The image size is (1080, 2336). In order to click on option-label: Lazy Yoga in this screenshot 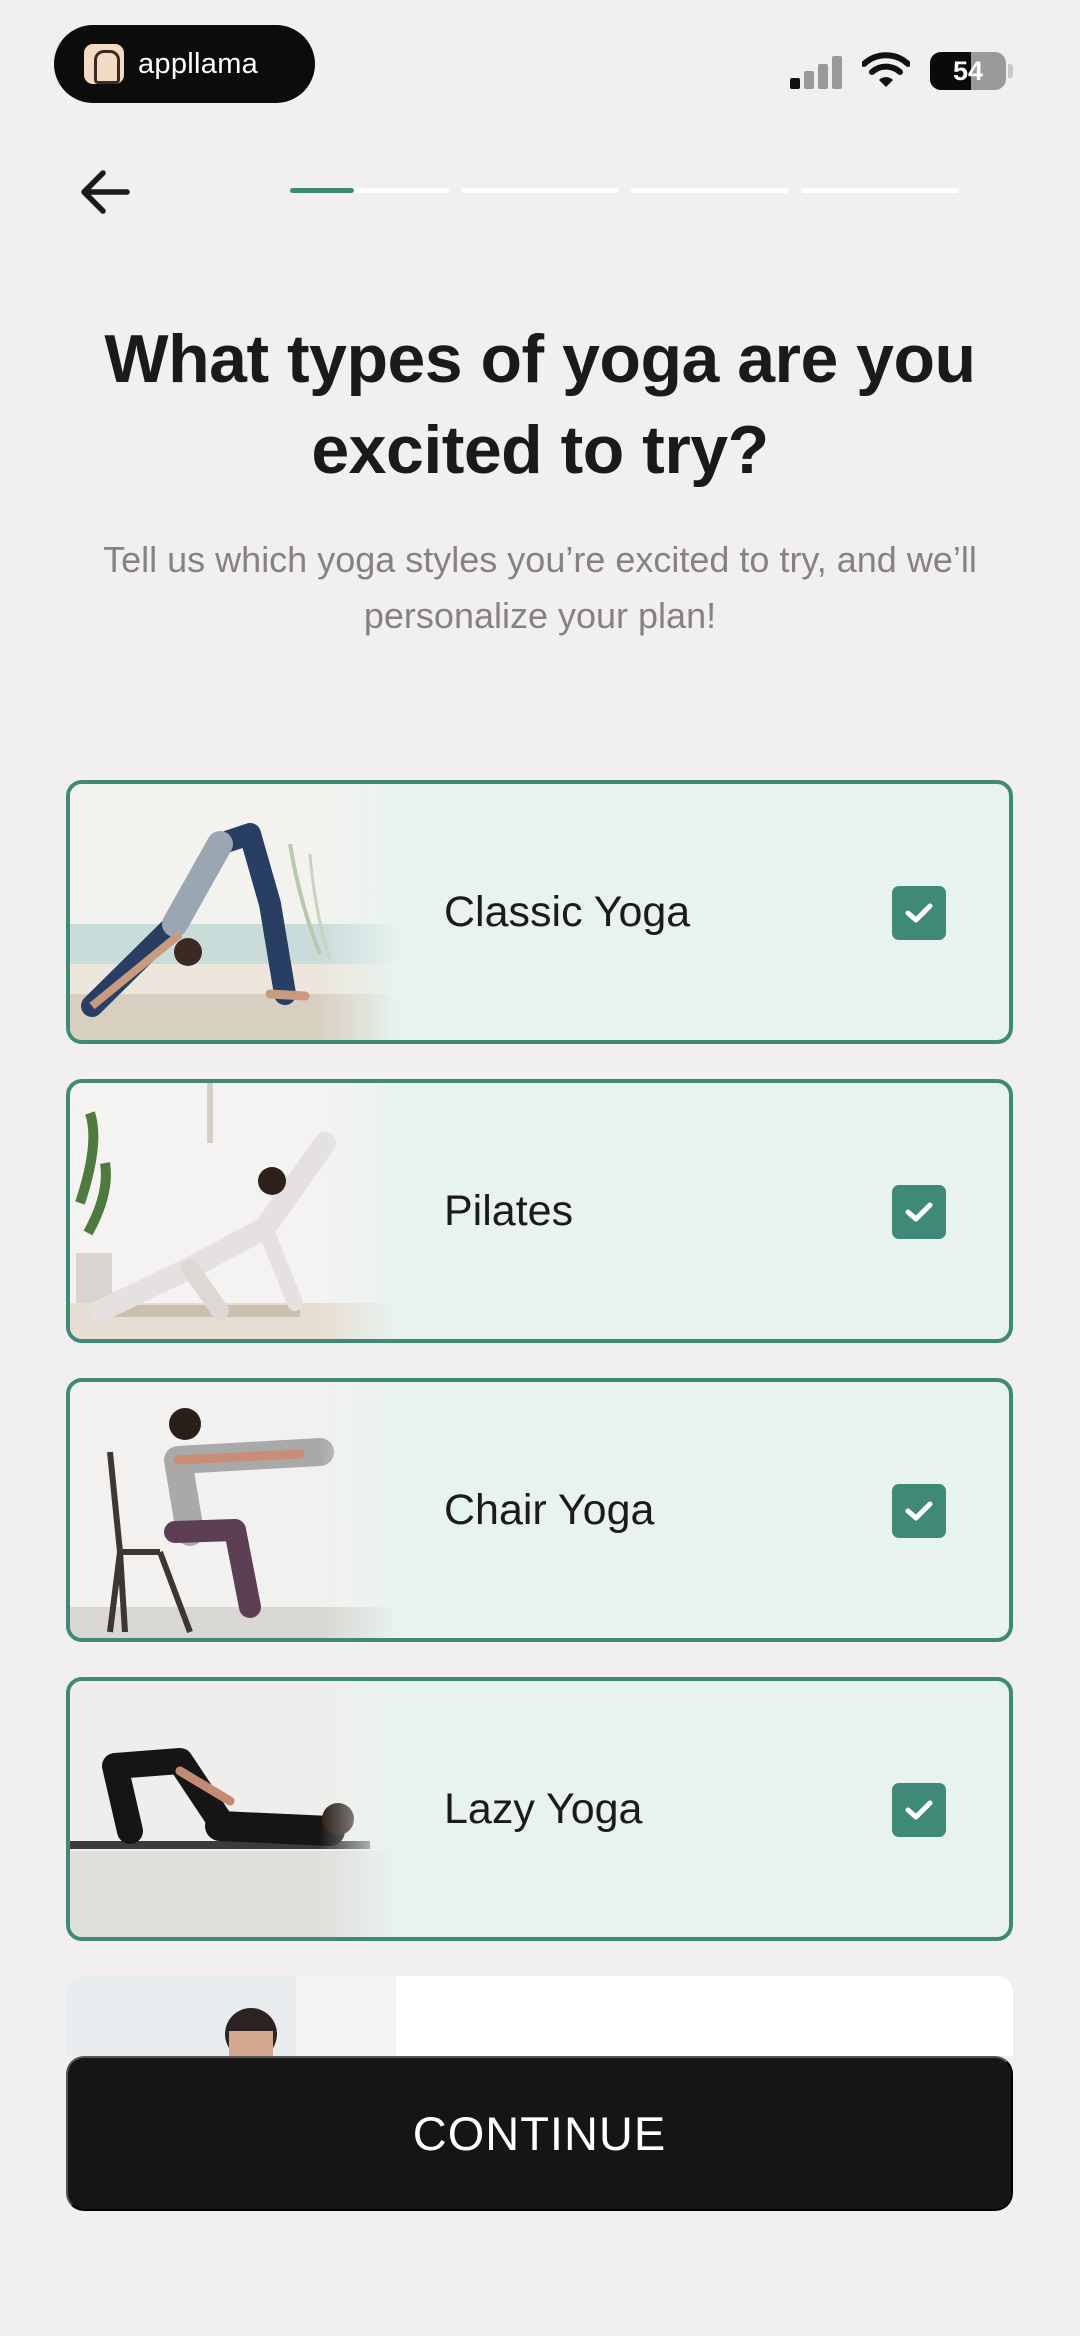, I will do `click(543, 1808)`.